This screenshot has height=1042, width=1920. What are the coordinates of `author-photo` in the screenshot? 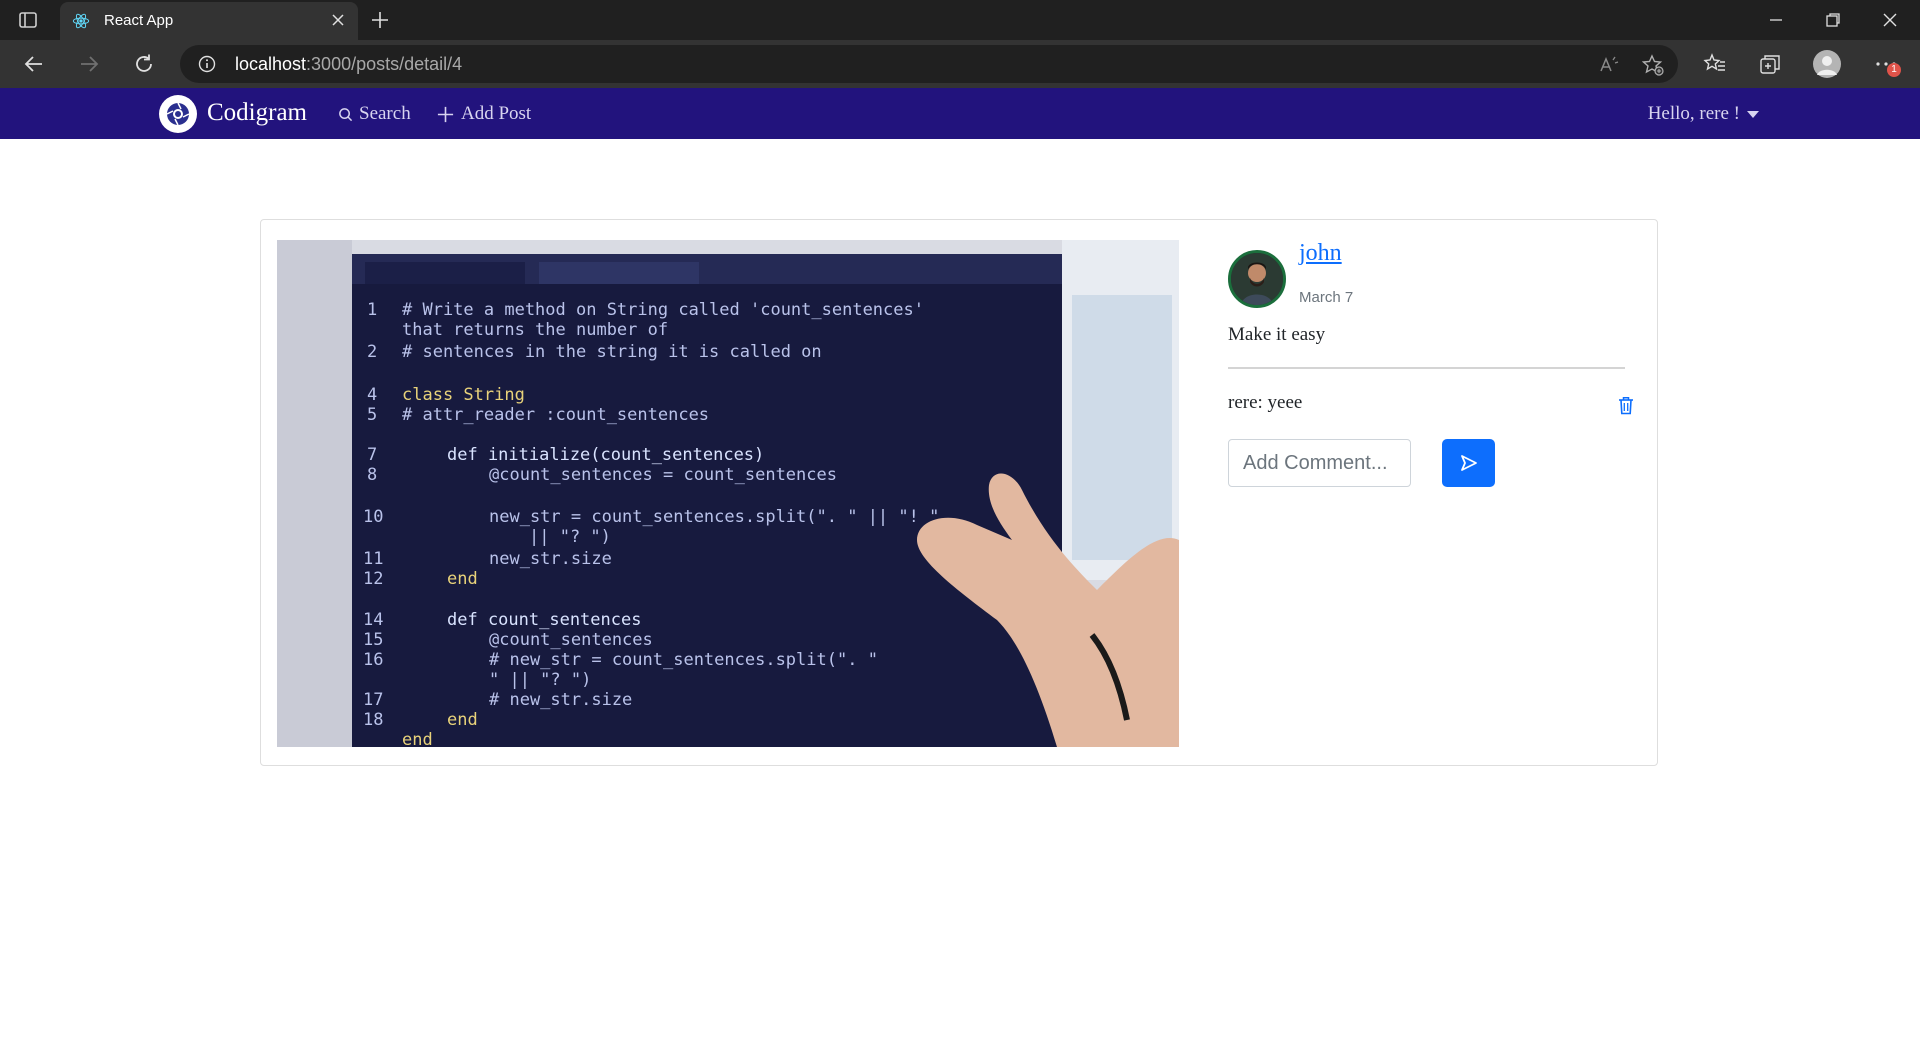 It's located at (1257, 279).